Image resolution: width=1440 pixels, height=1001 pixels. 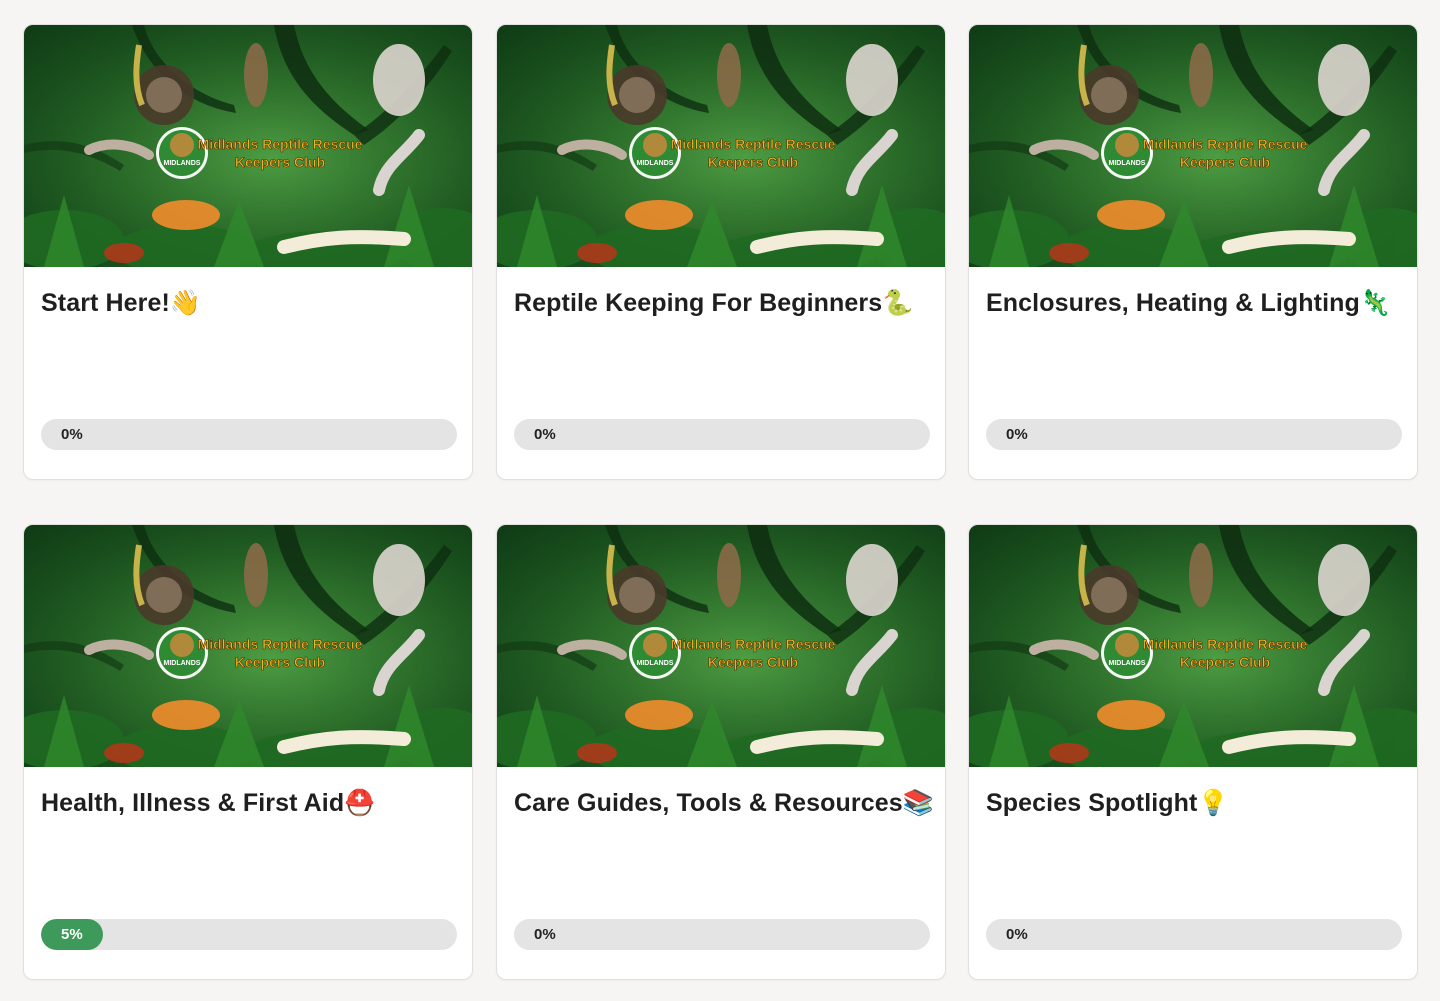 I want to click on progress-bar: 5%, so click(x=249, y=934).